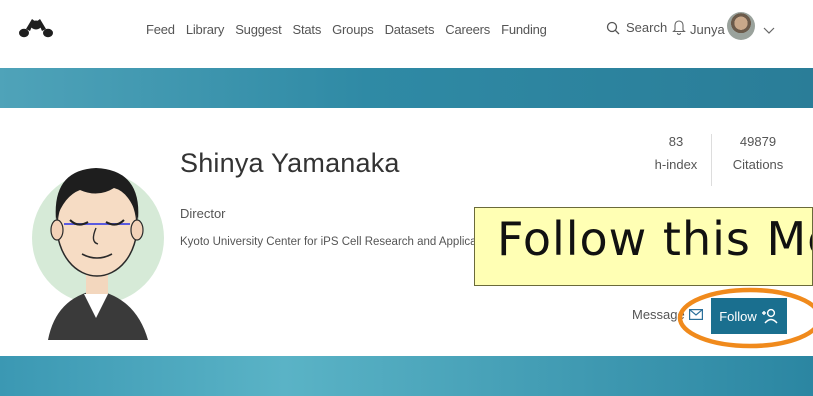 Image resolution: width=813 pixels, height=396 pixels. Describe the element at coordinates (758, 153) in the screenshot. I see `stat-citations: 49879 Citations` at that location.